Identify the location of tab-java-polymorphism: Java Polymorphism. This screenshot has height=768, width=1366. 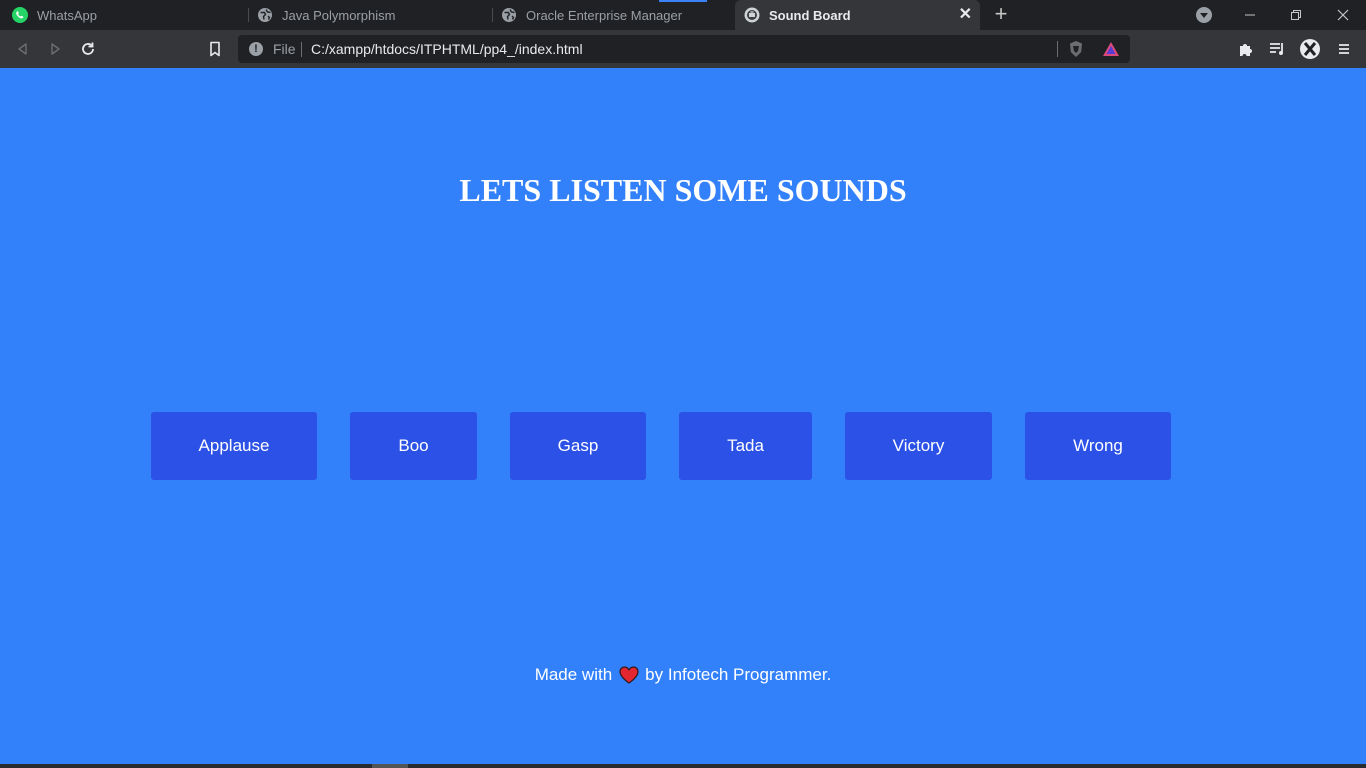
(370, 15).